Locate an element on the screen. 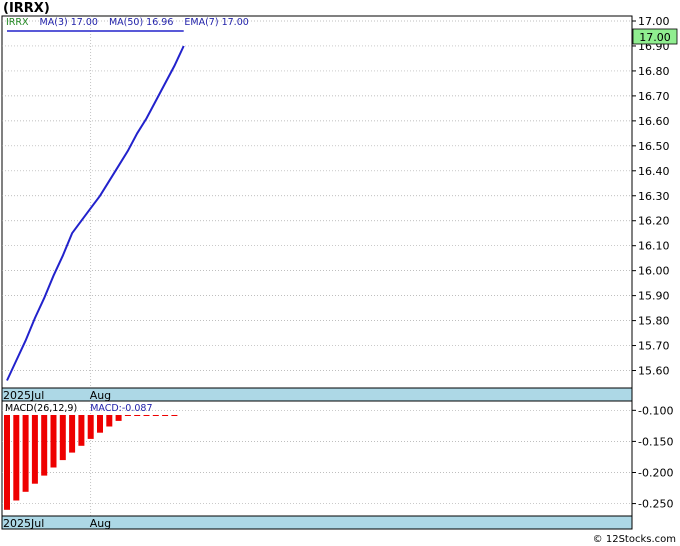  price-tick-label: 16.40 is located at coordinates (654, 171).